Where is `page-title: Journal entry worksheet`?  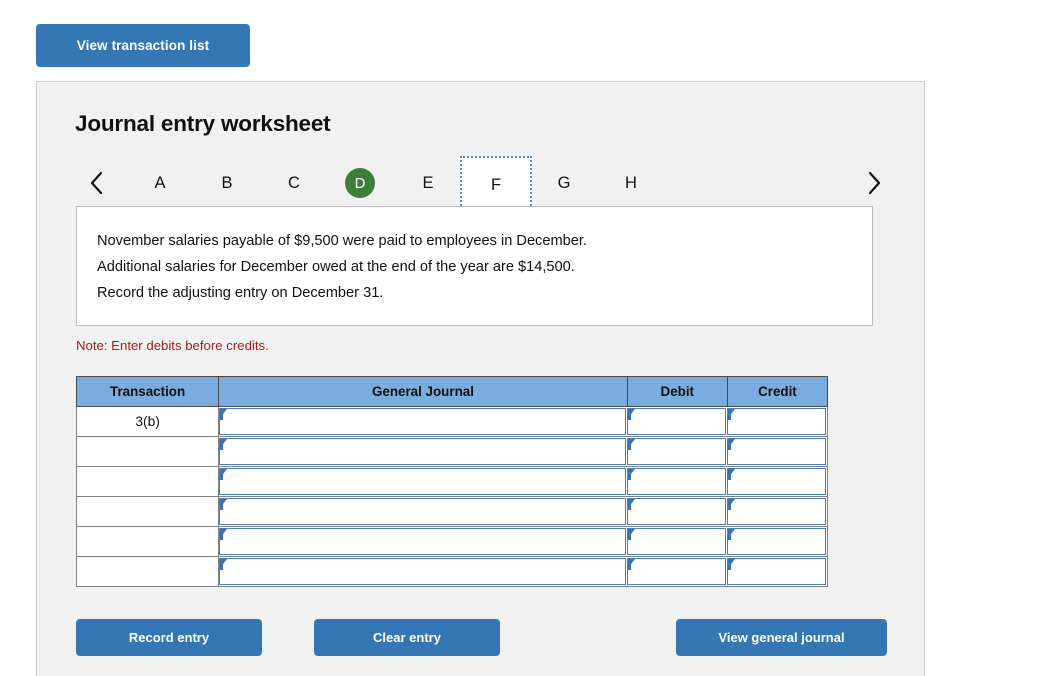
page-title: Journal entry worksheet is located at coordinates (203, 123).